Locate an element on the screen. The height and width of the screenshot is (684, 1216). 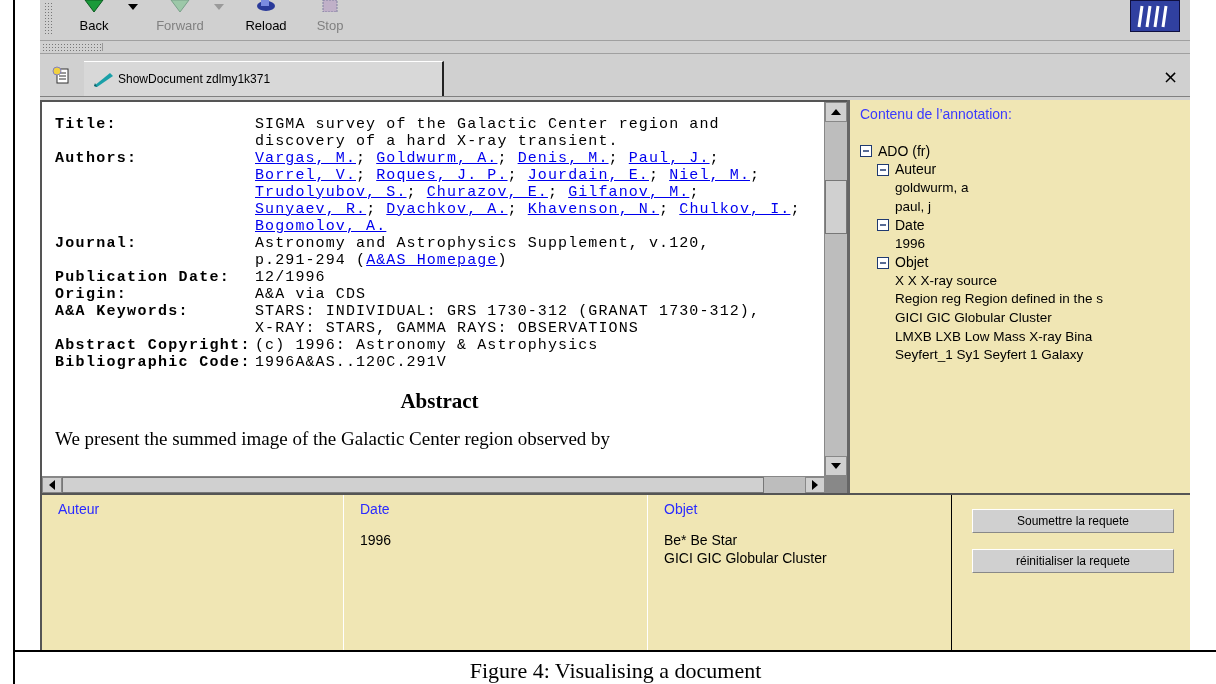
column-heading: Date is located at coordinates (375, 509).